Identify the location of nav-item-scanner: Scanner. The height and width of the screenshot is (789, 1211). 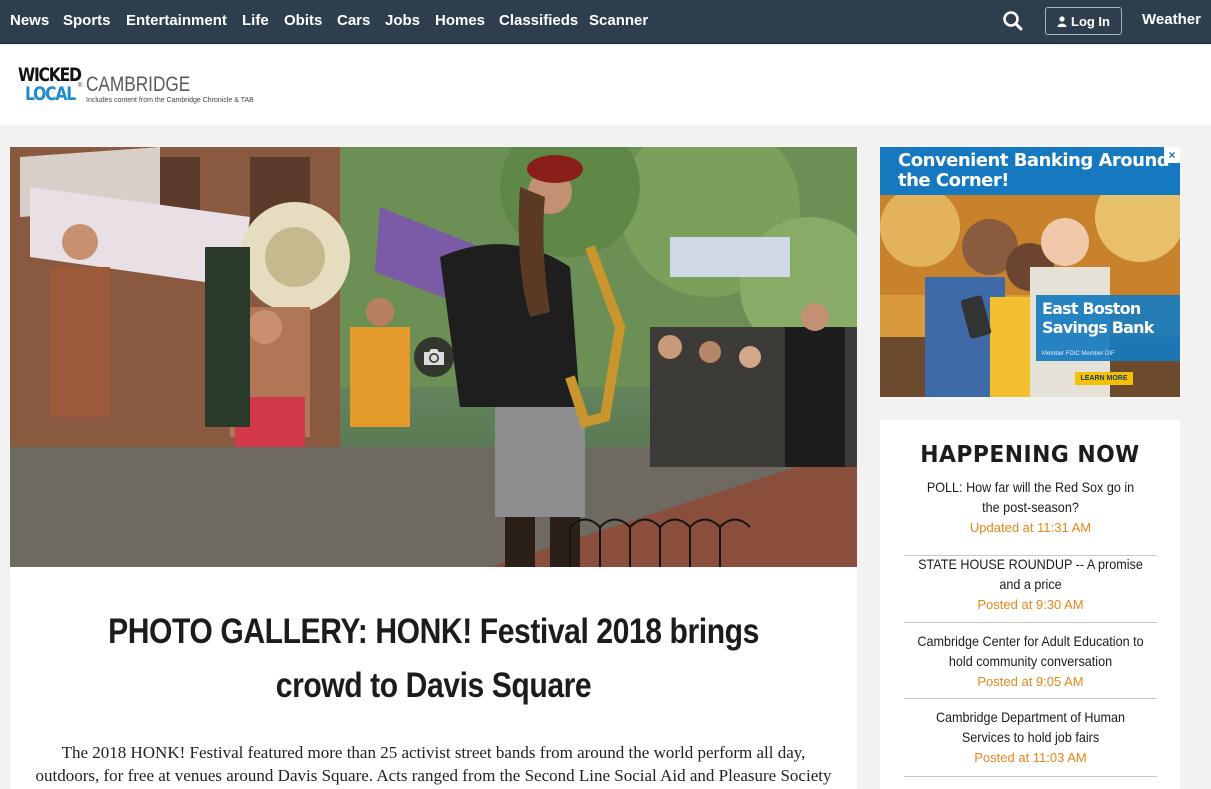
(618, 20).